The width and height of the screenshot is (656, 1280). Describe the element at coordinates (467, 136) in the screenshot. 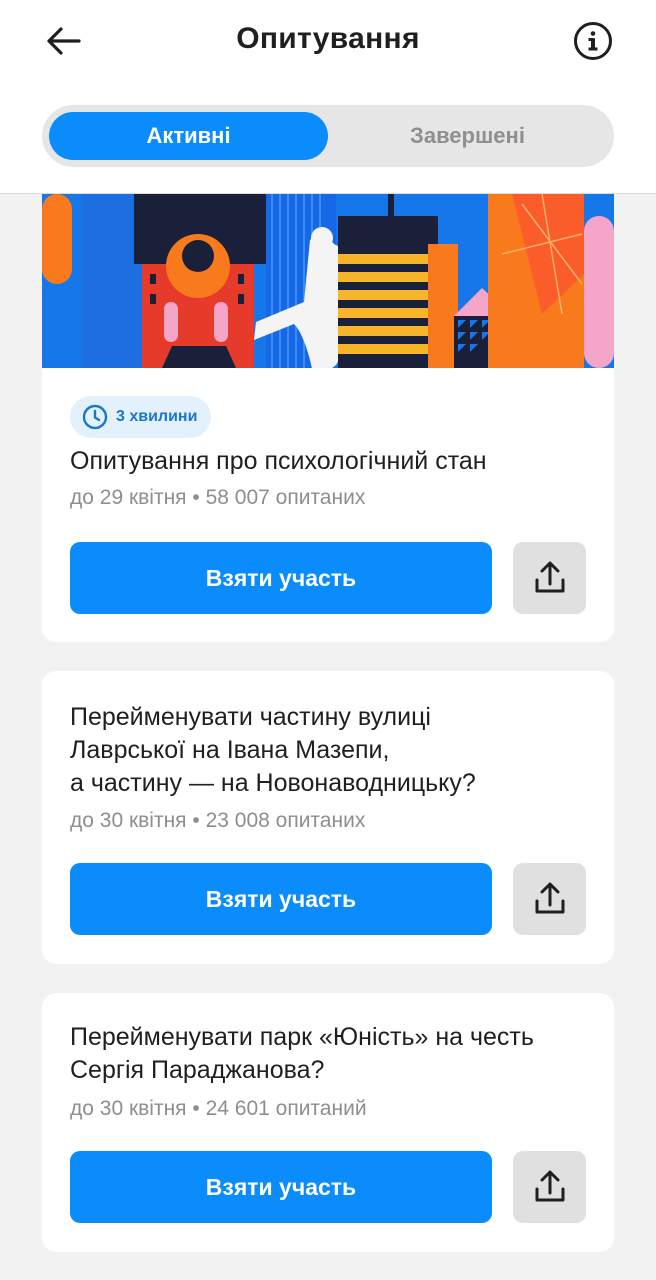

I see `tab-completed: Завершені` at that location.